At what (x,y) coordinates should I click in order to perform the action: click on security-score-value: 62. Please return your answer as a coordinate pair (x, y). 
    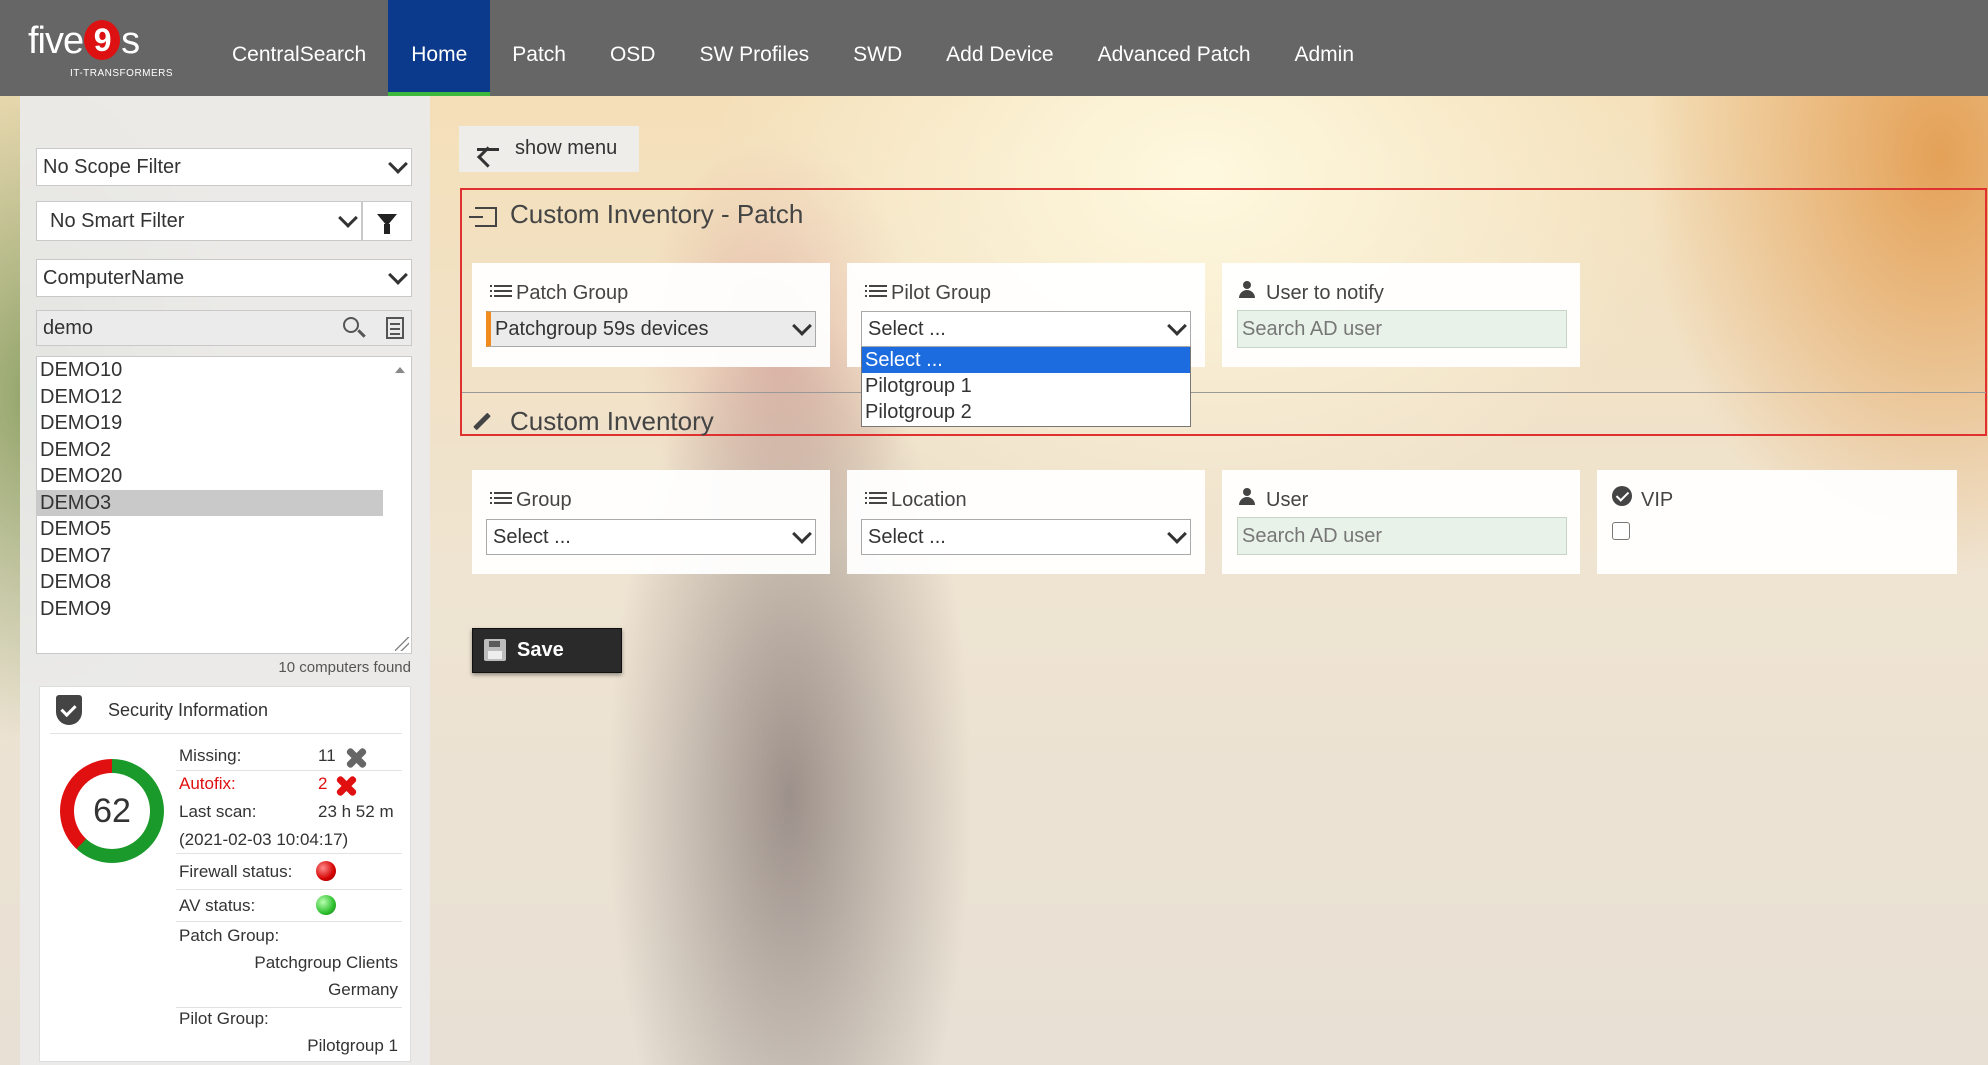
    Looking at the image, I should click on (112, 811).